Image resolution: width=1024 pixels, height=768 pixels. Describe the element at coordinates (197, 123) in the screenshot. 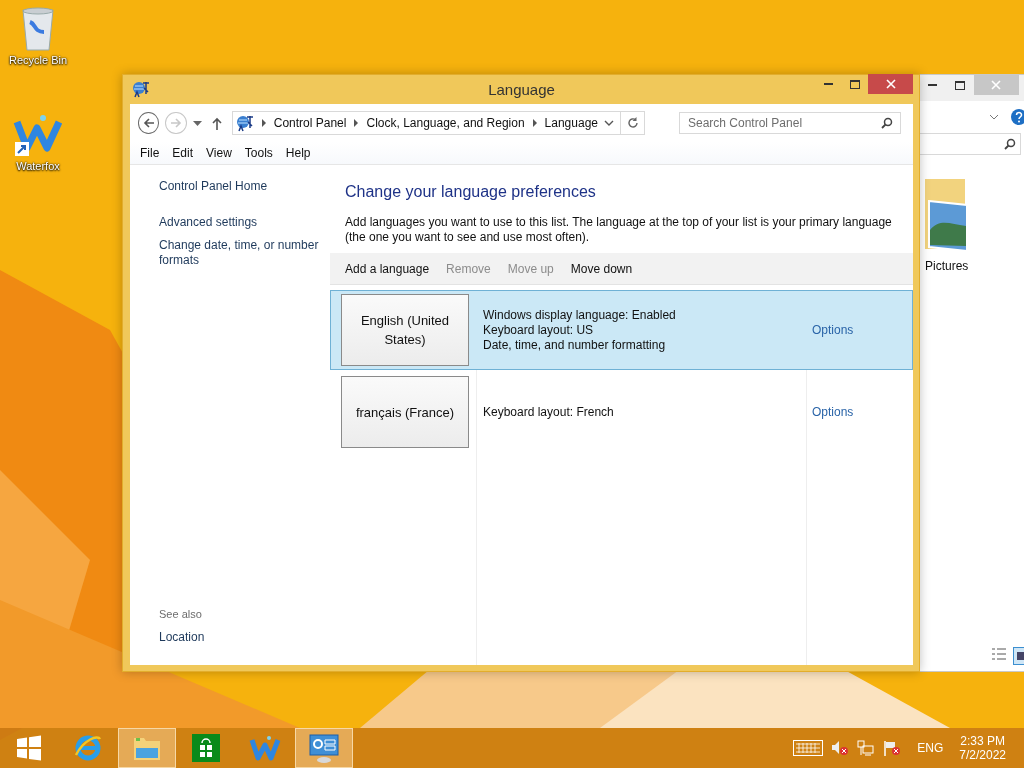

I see `recent-pages-button` at that location.